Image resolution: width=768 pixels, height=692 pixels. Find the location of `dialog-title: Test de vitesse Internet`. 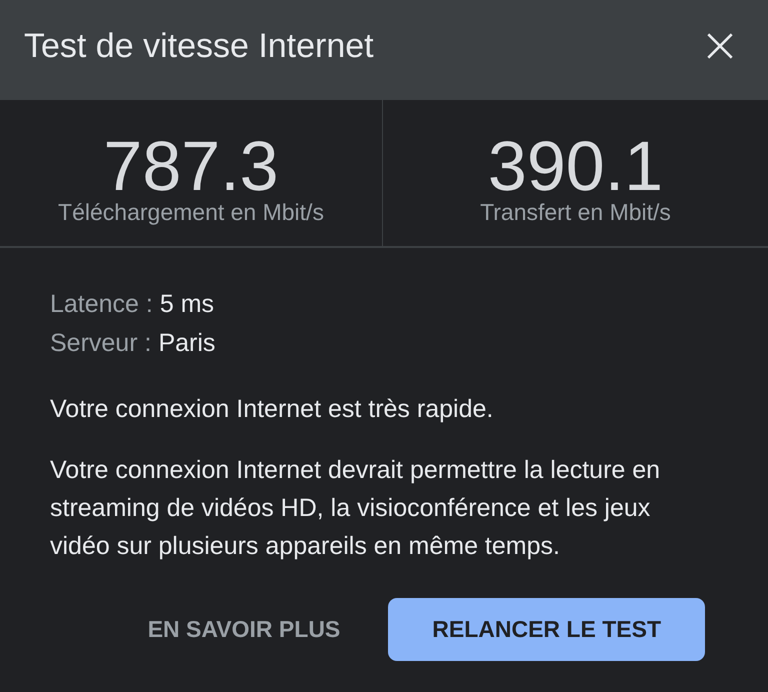

dialog-title: Test de vitesse Internet is located at coordinates (199, 46).